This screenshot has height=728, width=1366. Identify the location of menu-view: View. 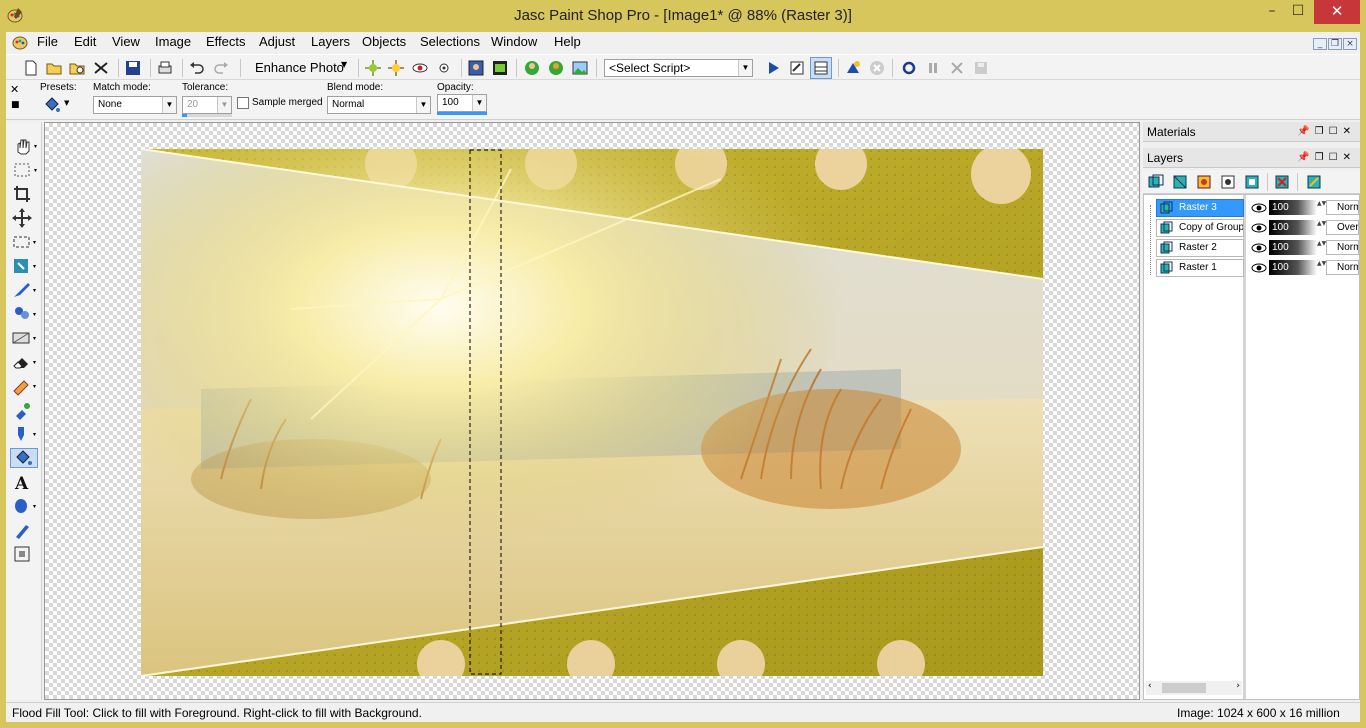
(126, 41).